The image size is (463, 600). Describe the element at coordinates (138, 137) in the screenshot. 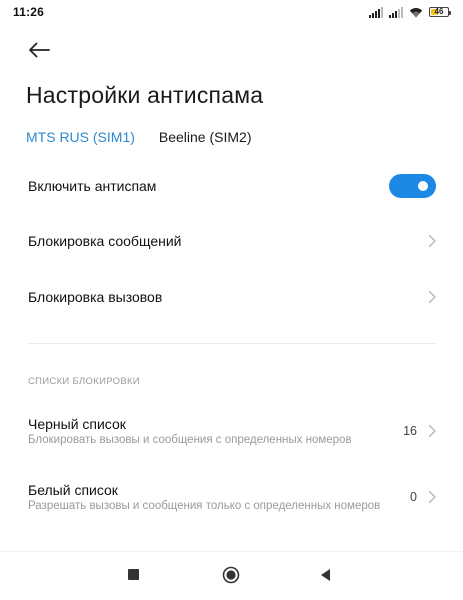

I see `sim-tabs: MTS RUS (SIM1) Beeline (SIM2)` at that location.